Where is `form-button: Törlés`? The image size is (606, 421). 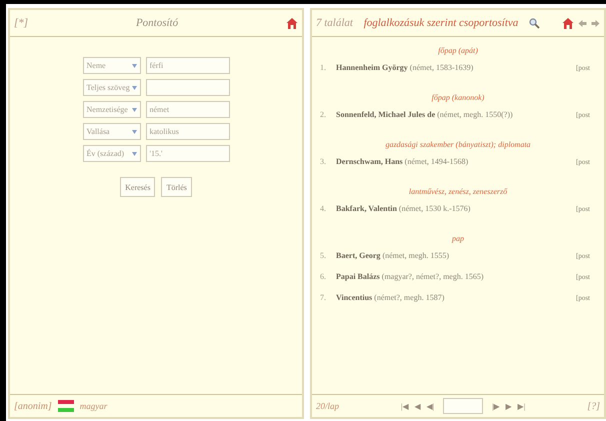 form-button: Törlés is located at coordinates (176, 187).